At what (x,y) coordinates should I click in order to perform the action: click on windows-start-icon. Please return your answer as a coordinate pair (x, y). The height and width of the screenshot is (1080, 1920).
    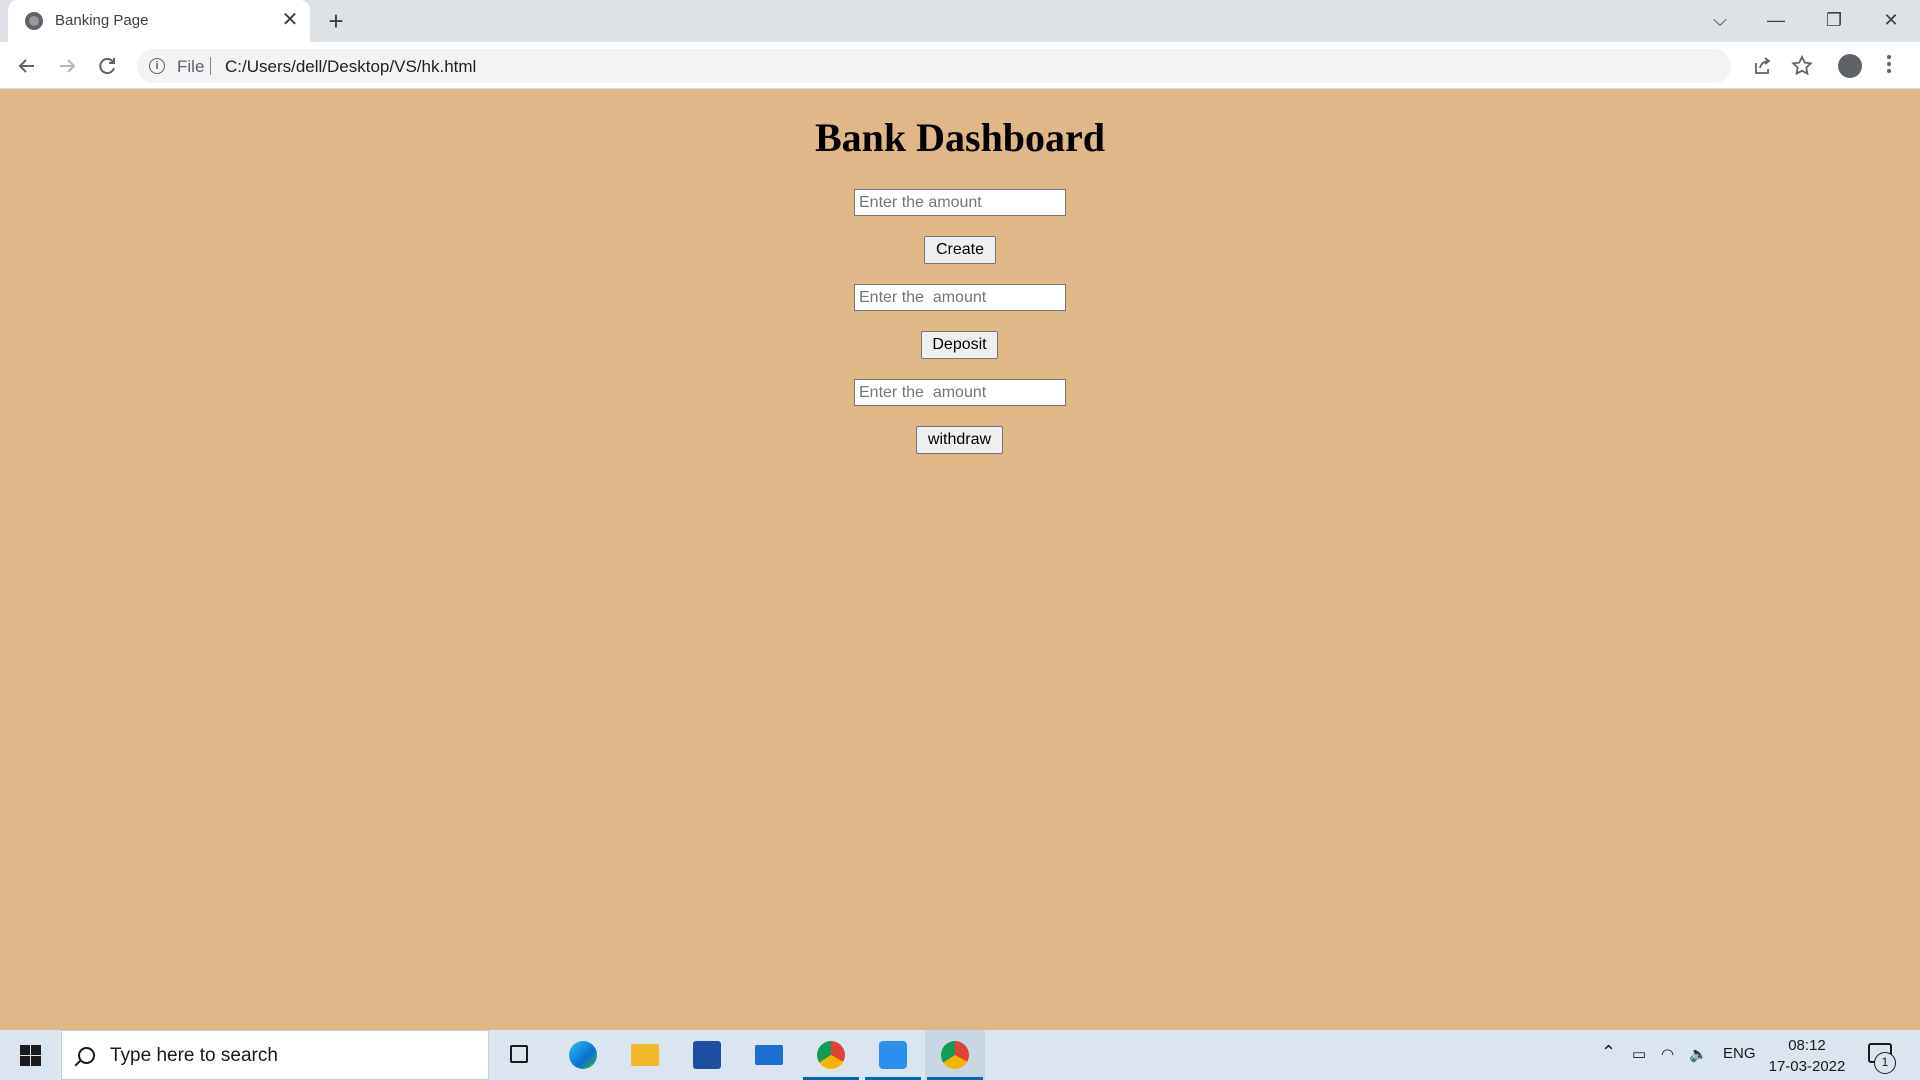
    Looking at the image, I should click on (30, 1055).